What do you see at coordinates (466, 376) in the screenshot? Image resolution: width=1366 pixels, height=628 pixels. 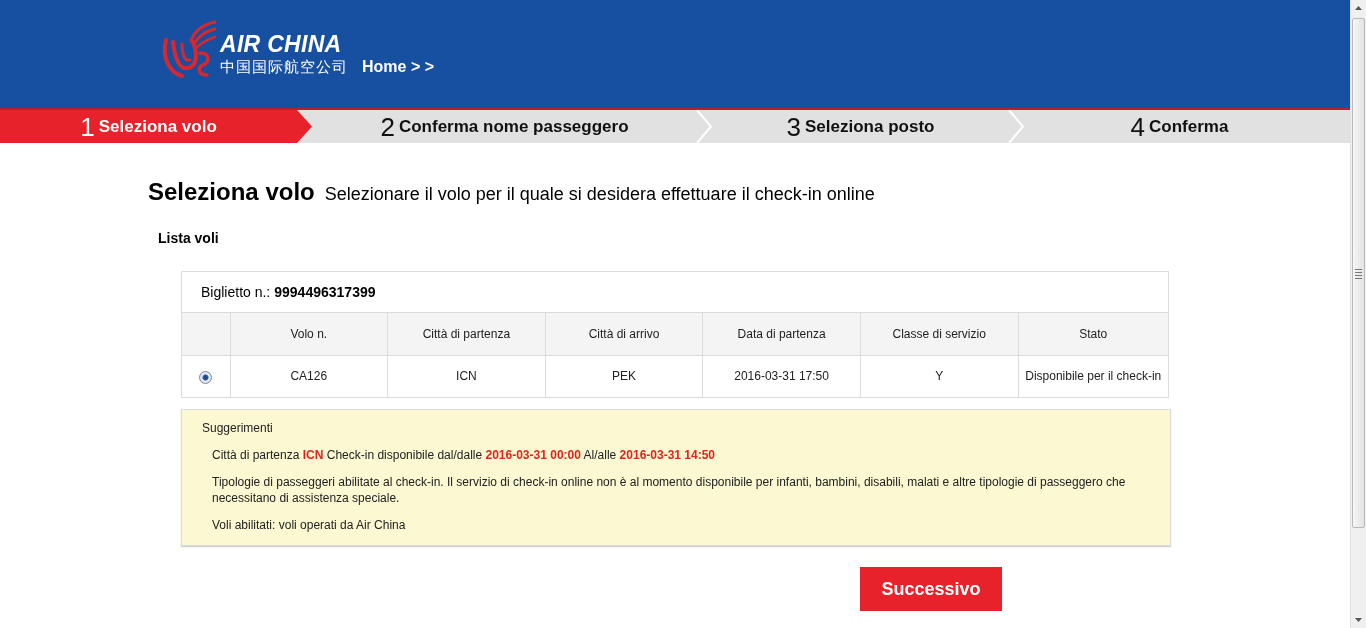 I see `table-cell: ICN` at bounding box center [466, 376].